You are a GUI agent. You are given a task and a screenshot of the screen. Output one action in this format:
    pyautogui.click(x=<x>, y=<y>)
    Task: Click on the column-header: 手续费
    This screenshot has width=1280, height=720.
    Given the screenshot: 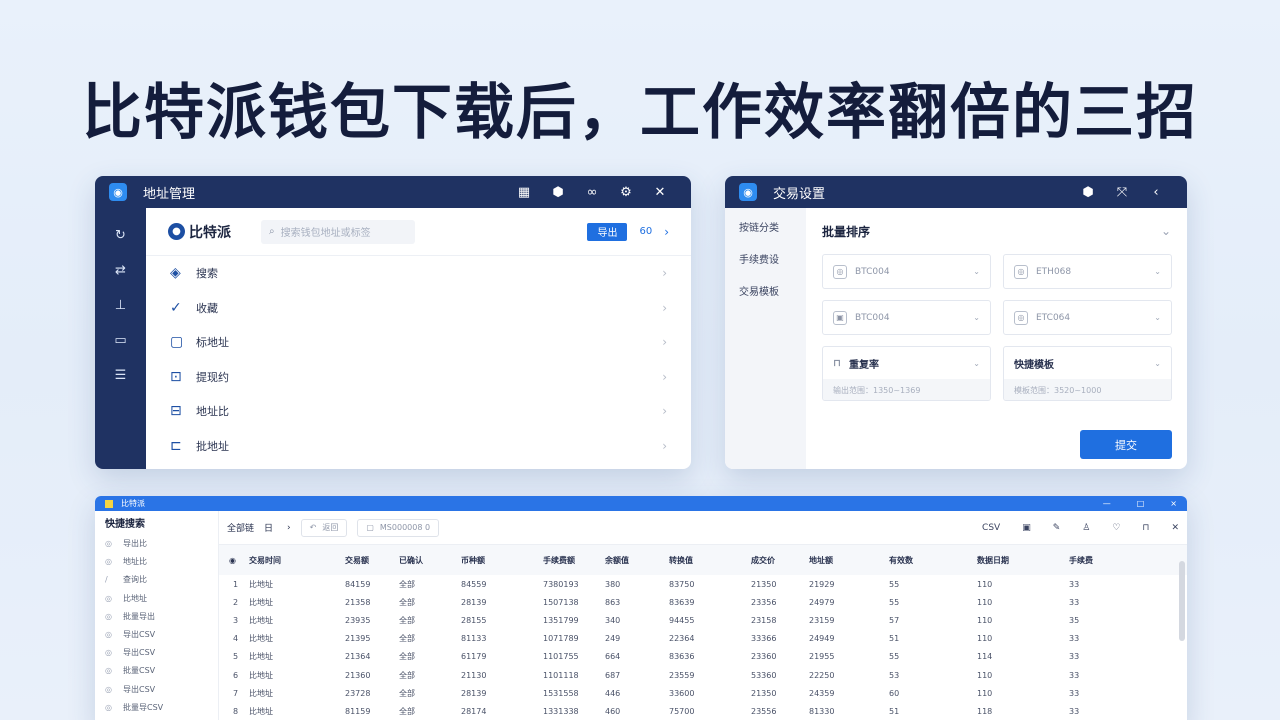 What is the action you would take?
    pyautogui.click(x=1128, y=560)
    